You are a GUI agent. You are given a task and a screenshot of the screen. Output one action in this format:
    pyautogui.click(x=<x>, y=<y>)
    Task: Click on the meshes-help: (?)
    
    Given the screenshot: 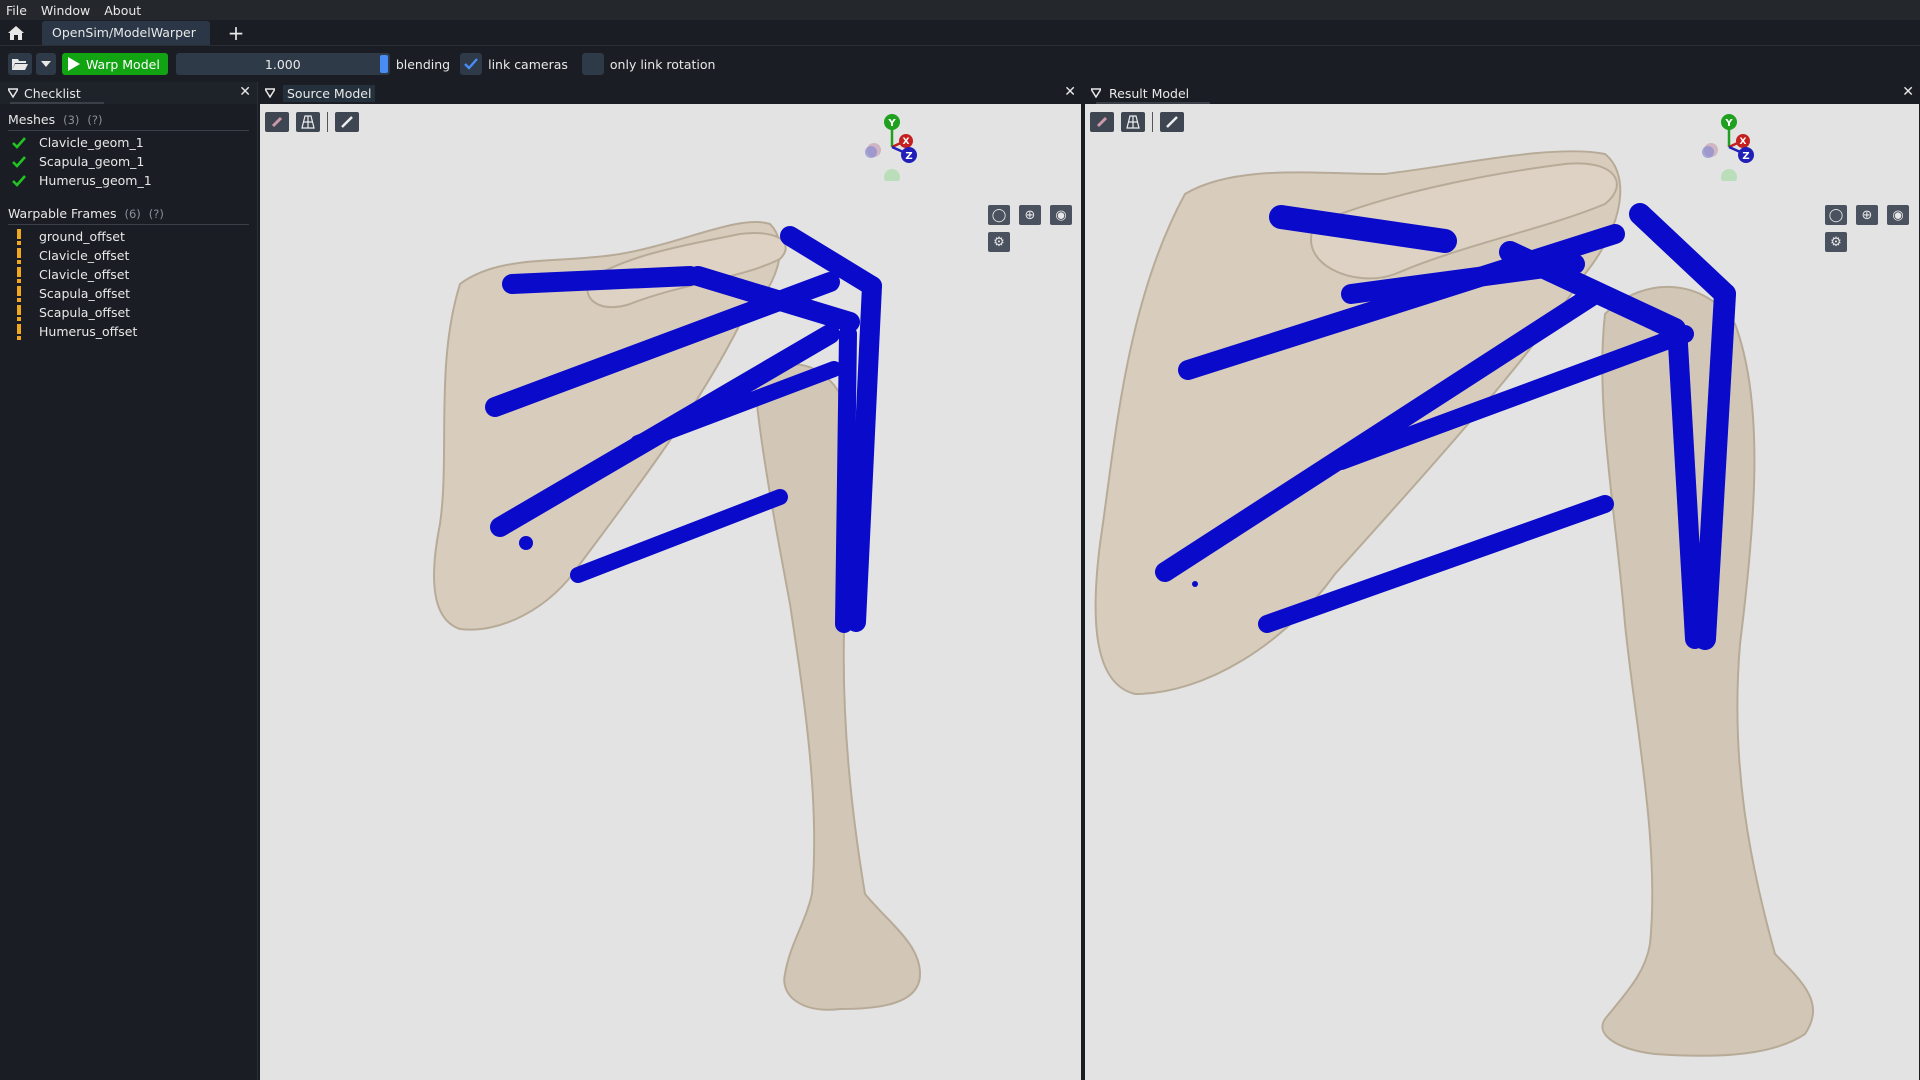 What is the action you would take?
    pyautogui.click(x=94, y=120)
    